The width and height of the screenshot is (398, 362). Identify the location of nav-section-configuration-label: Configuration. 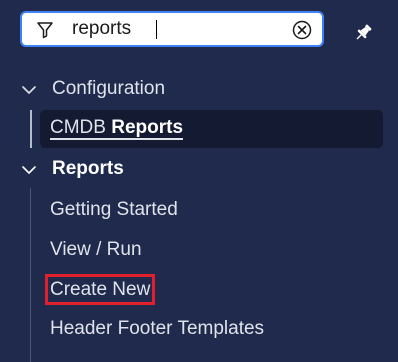
(109, 88).